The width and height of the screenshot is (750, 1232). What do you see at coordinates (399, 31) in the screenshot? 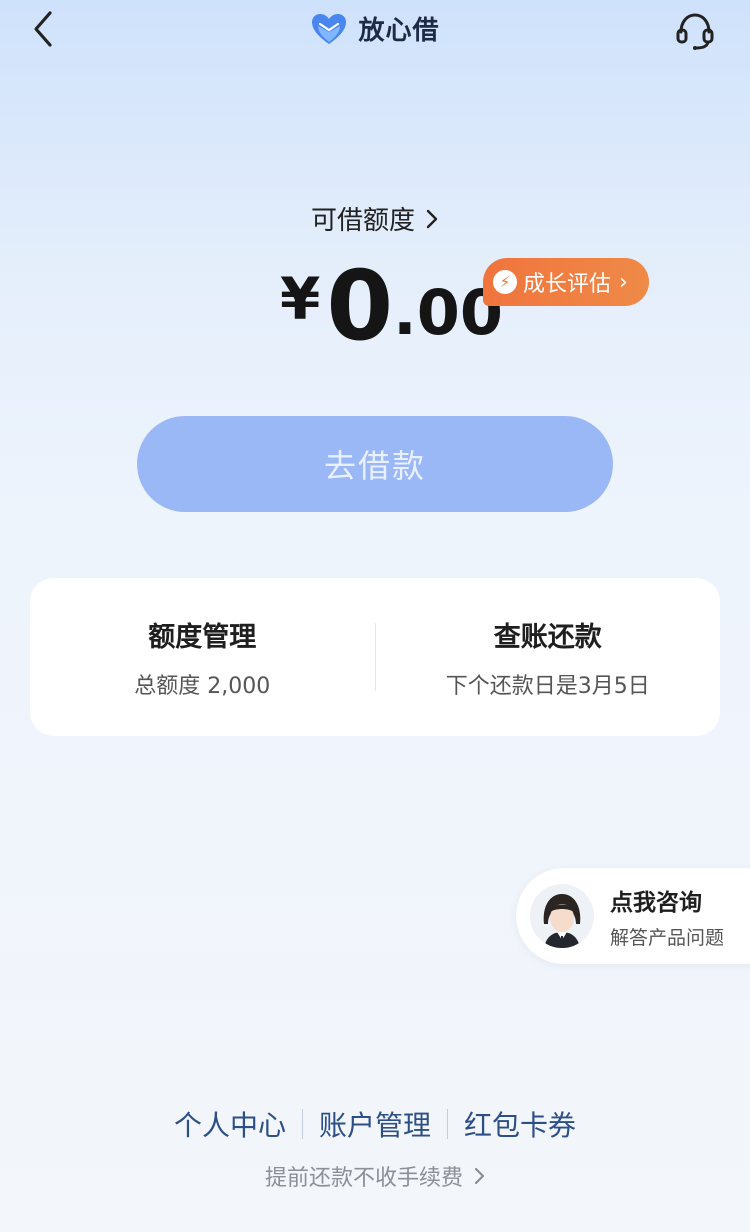
I see `app-title: 放心借` at bounding box center [399, 31].